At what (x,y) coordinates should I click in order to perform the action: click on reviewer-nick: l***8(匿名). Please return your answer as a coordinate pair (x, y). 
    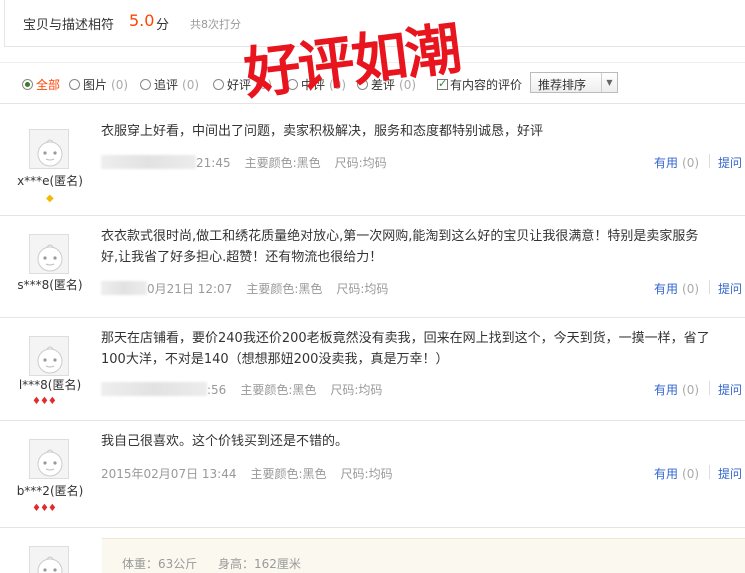
    Looking at the image, I should click on (50, 384).